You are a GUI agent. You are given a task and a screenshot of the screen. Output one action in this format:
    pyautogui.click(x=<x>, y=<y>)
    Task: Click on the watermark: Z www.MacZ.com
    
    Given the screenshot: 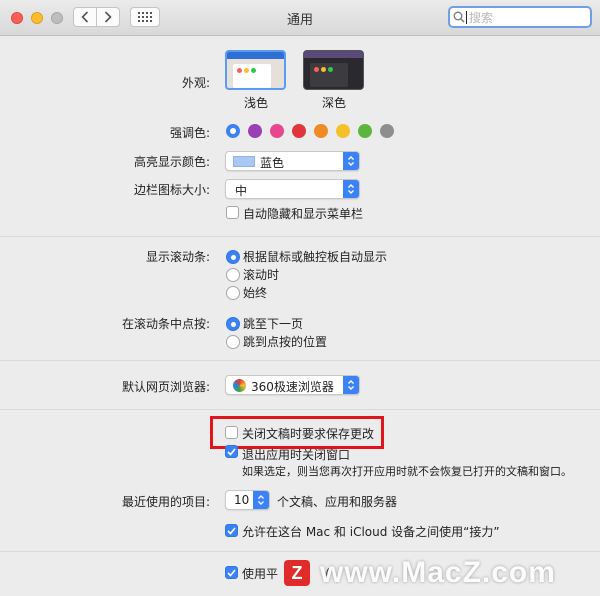 What is the action you would take?
    pyautogui.click(x=420, y=573)
    